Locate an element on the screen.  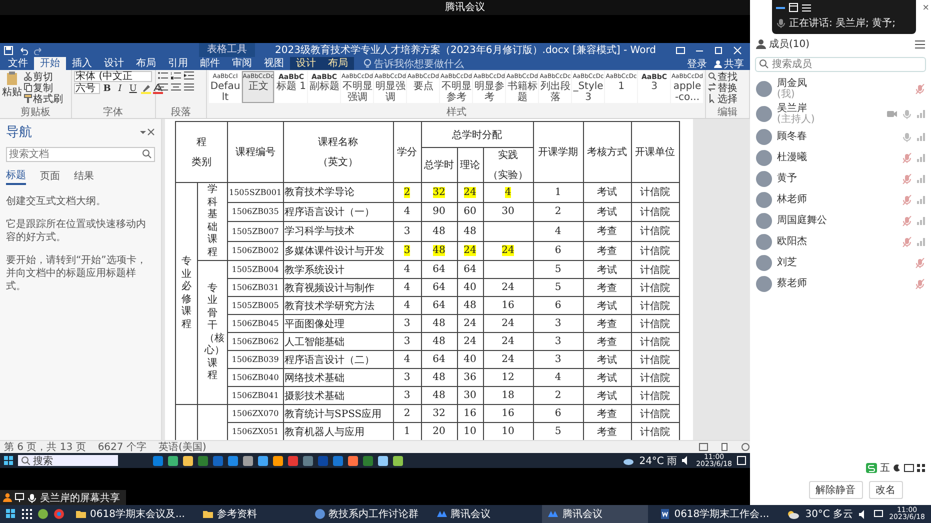
avatar is located at coordinates (764, 136).